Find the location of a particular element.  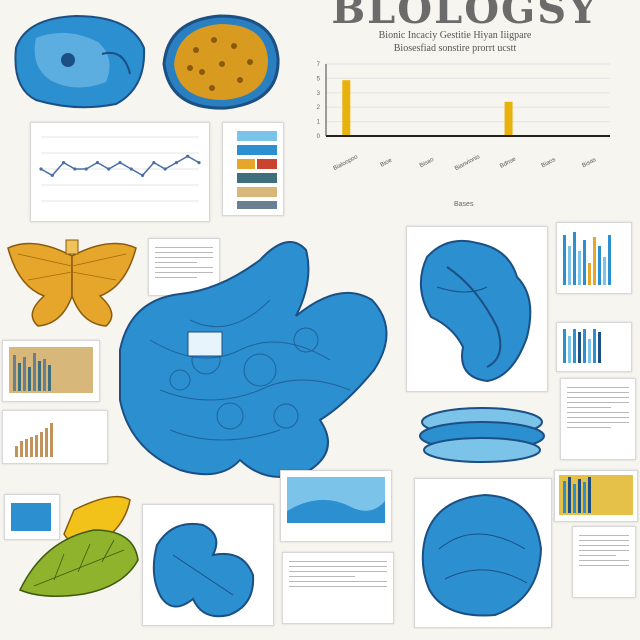

text-document-panel-small is located at coordinates (604, 562).